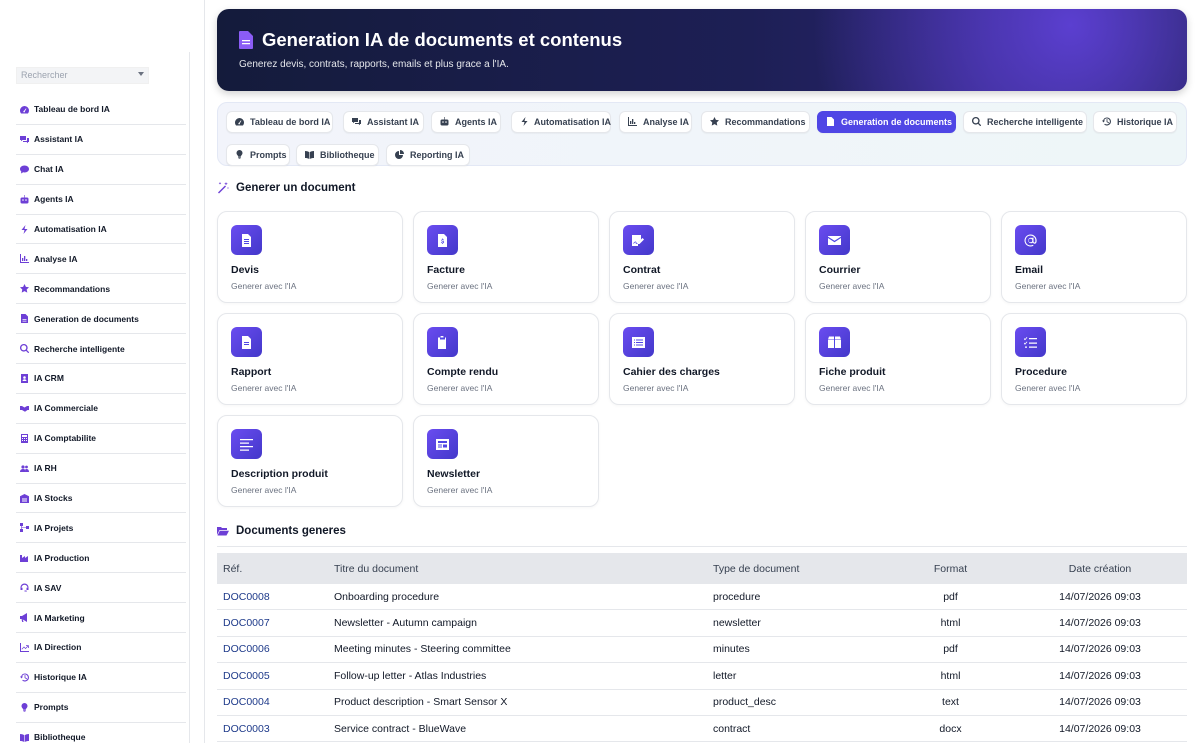 The height and width of the screenshot is (743, 1200). Describe the element at coordinates (275, 569) in the screenshot. I see `column-header-ref: Réf.` at that location.